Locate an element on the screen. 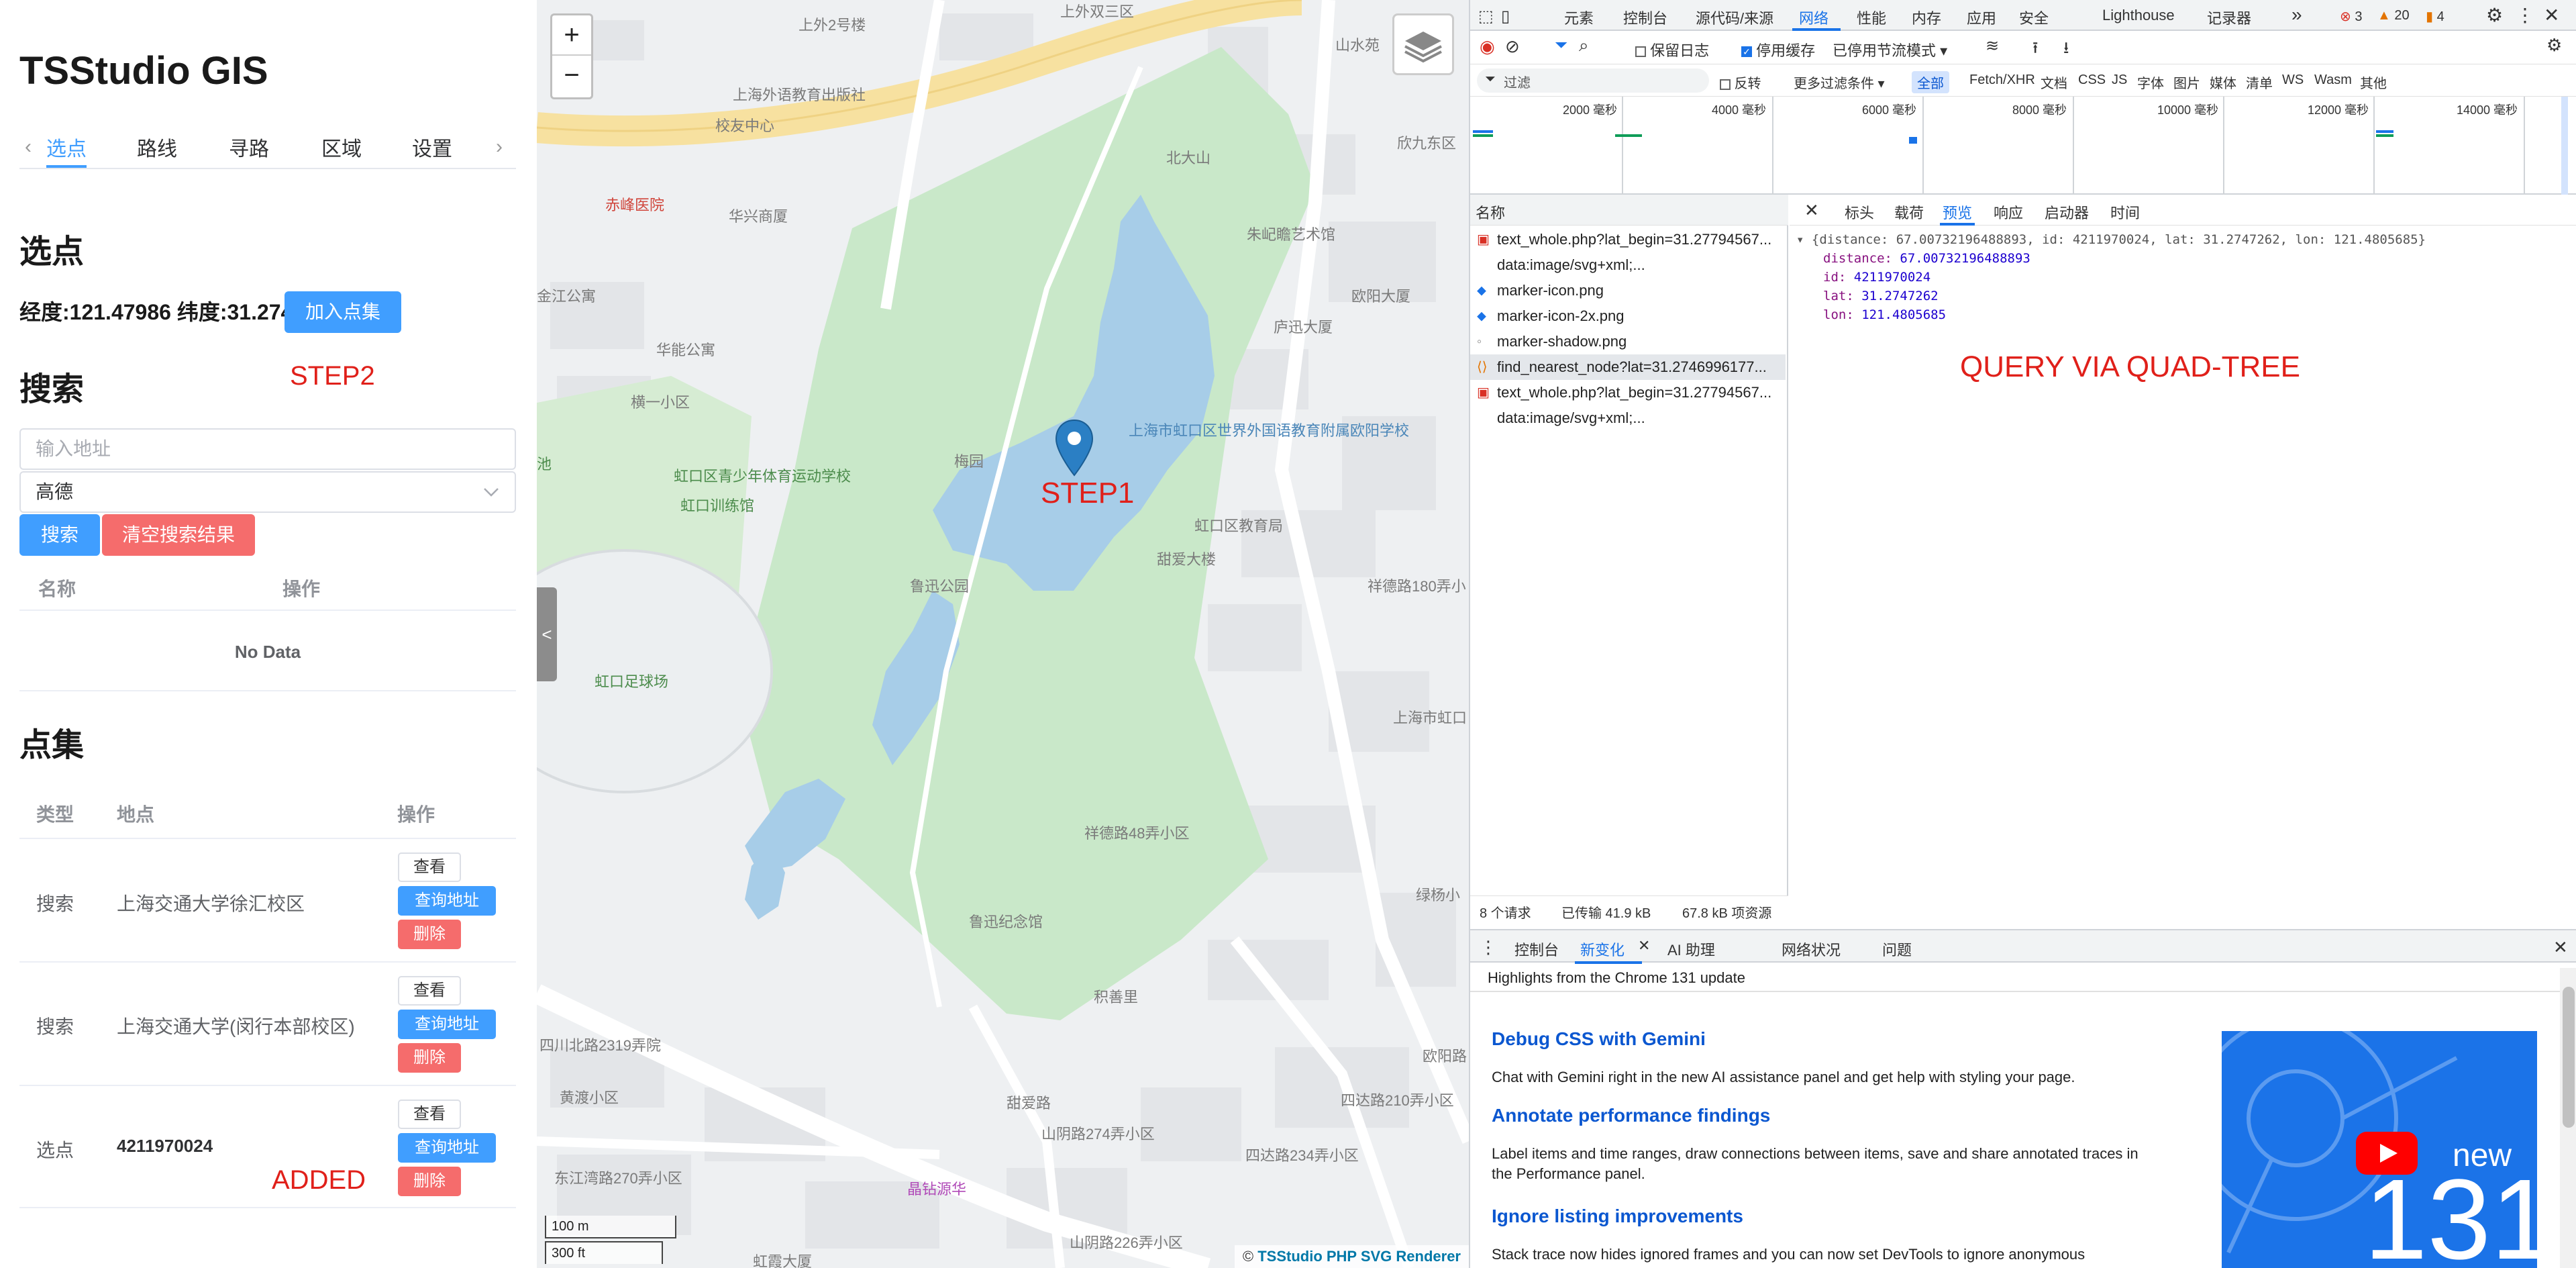 Image resolution: width=2576 pixels, height=1268 pixels. drawer-tab-console: 控制台 is located at coordinates (1536, 949).